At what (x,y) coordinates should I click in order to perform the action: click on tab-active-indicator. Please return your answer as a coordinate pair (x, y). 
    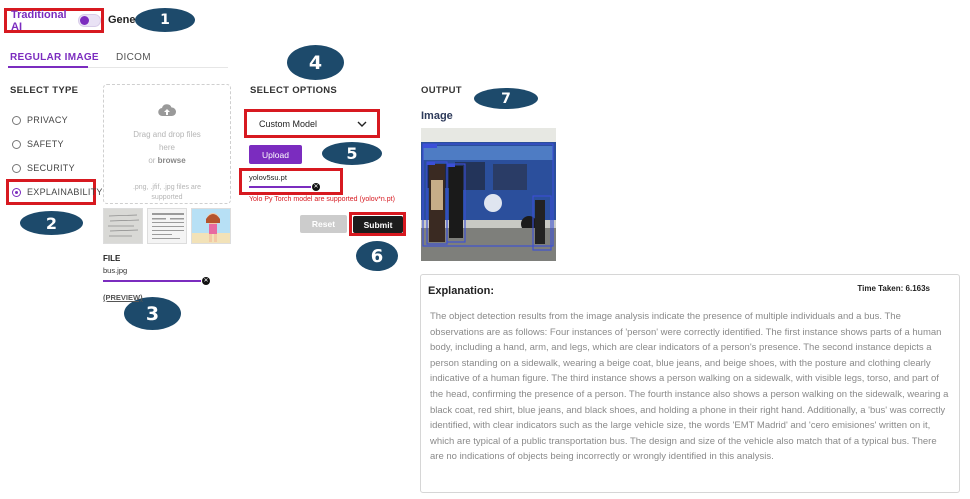
    Looking at the image, I should click on (48, 67).